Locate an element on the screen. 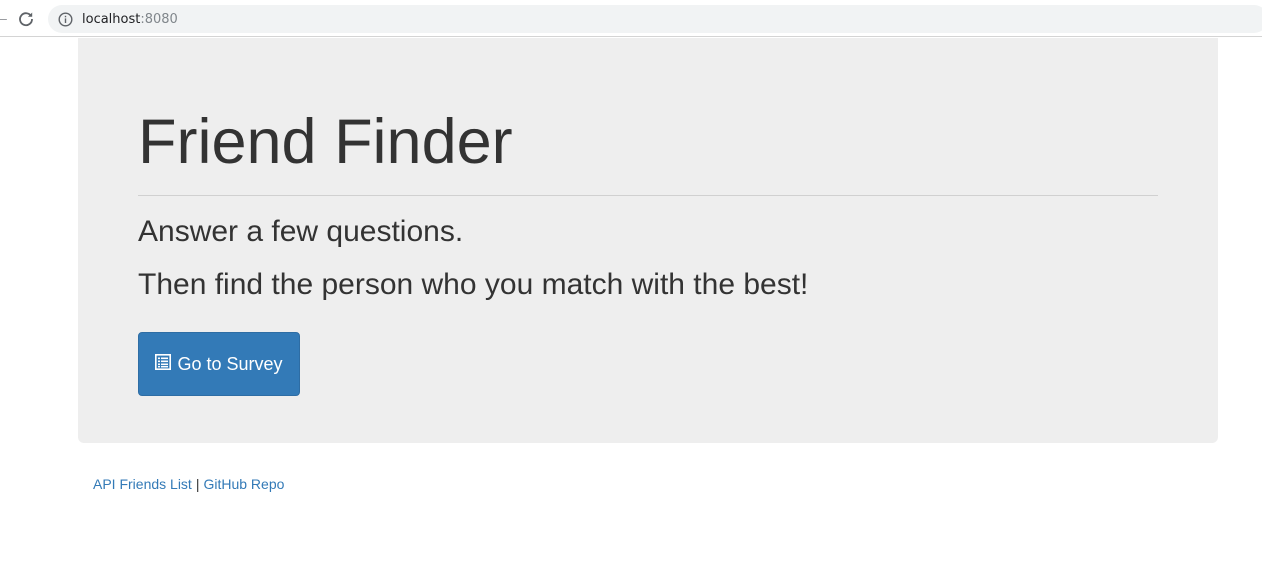  github-repo-link: GitHub Repo is located at coordinates (243, 484).